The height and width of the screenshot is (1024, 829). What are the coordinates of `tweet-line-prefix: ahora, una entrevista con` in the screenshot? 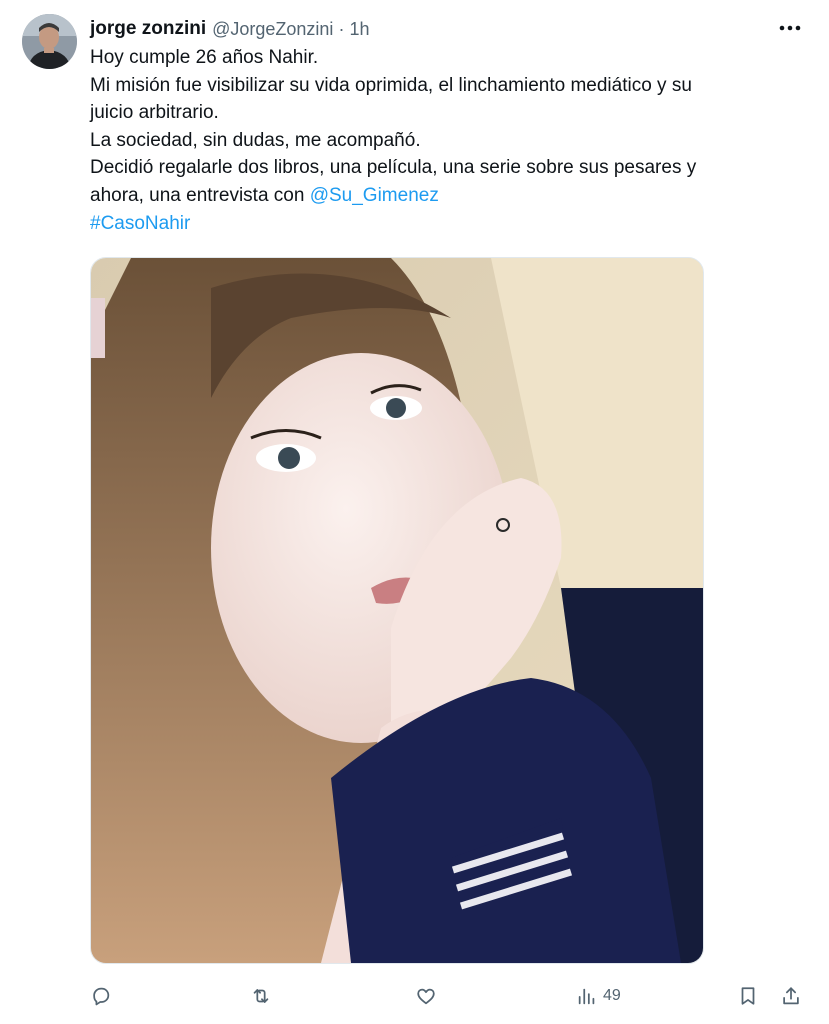 It's located at (200, 195).